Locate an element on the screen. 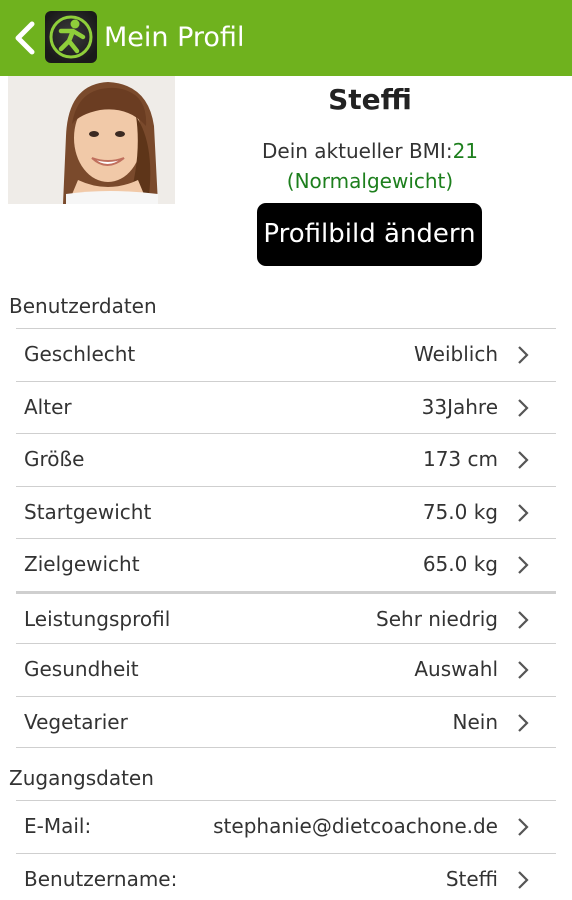 The image size is (572, 900). row-username: Benutzername: Steffi is located at coordinates (286, 876).